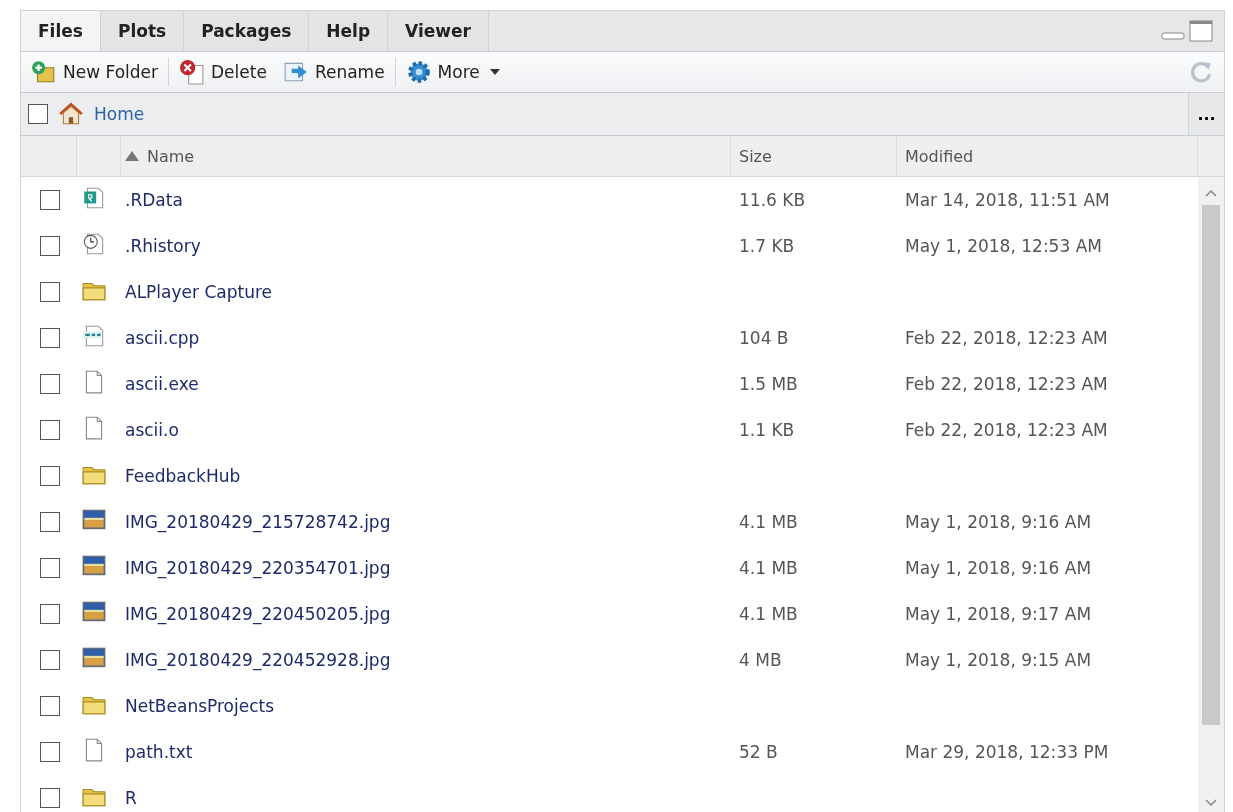 Image resolution: width=1233 pixels, height=812 pixels. What do you see at coordinates (1211, 193) in the screenshot?
I see `scroll-up-icon` at bounding box center [1211, 193].